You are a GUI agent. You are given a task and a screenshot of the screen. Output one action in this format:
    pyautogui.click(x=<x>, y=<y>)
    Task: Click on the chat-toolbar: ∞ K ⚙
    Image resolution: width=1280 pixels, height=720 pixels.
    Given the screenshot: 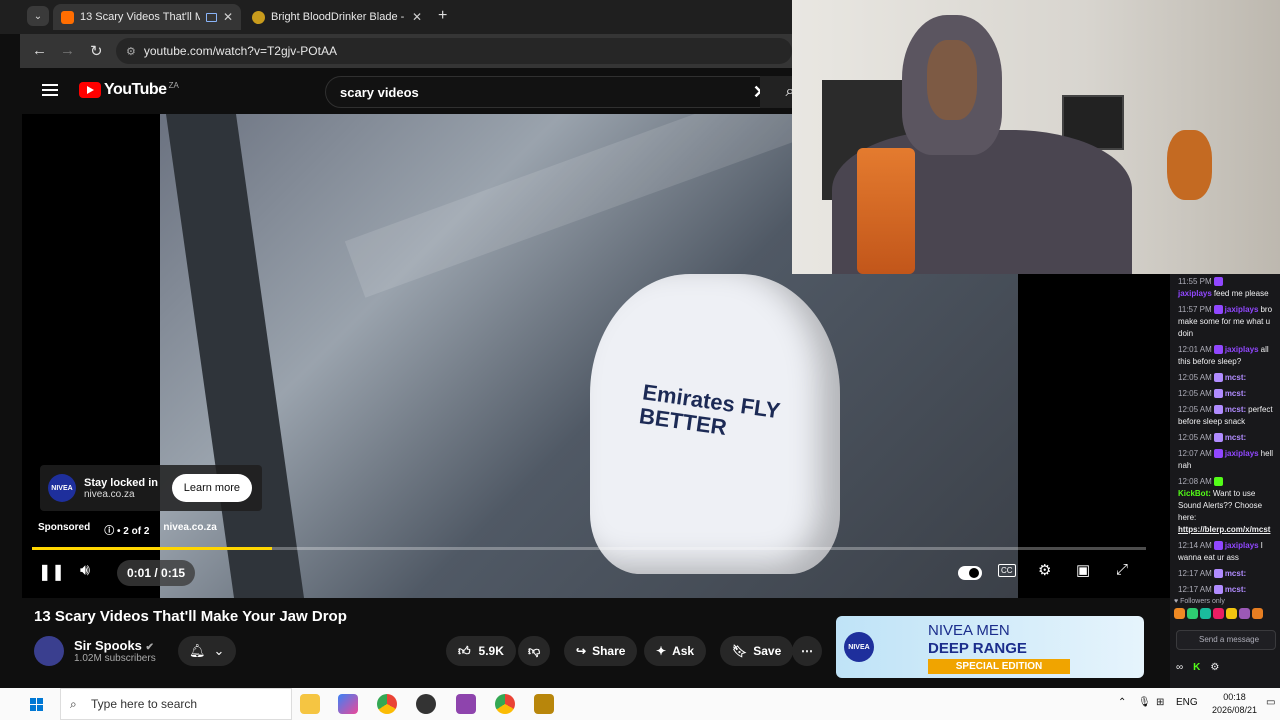 What is the action you would take?
    pyautogui.click(x=1197, y=668)
    